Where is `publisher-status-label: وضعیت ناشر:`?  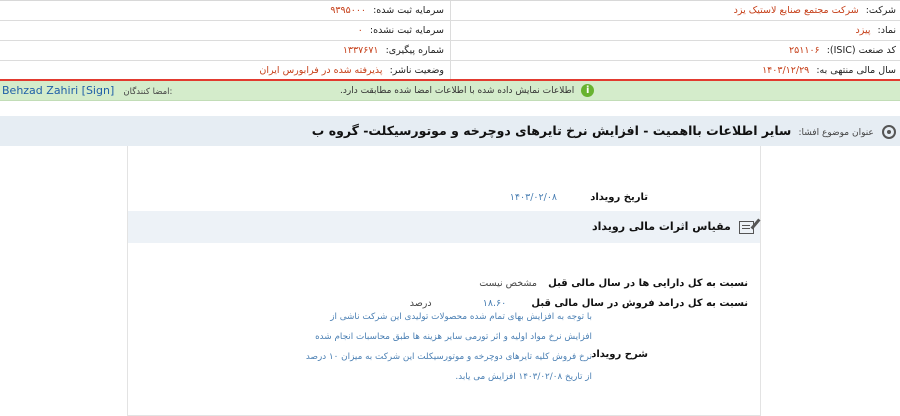 publisher-status-label: وضعیت ناشر: is located at coordinates (416, 70).